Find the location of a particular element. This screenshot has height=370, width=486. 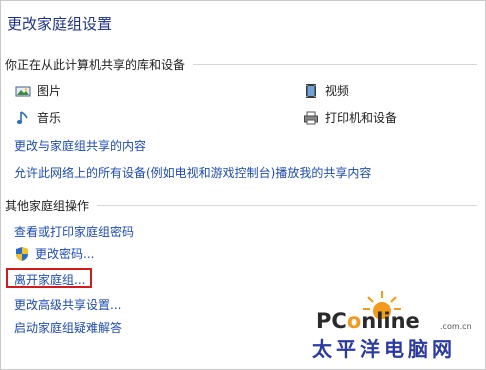

shared-section-heading-text: 你正在从此计算机共享的库和设备 is located at coordinates (95, 65).